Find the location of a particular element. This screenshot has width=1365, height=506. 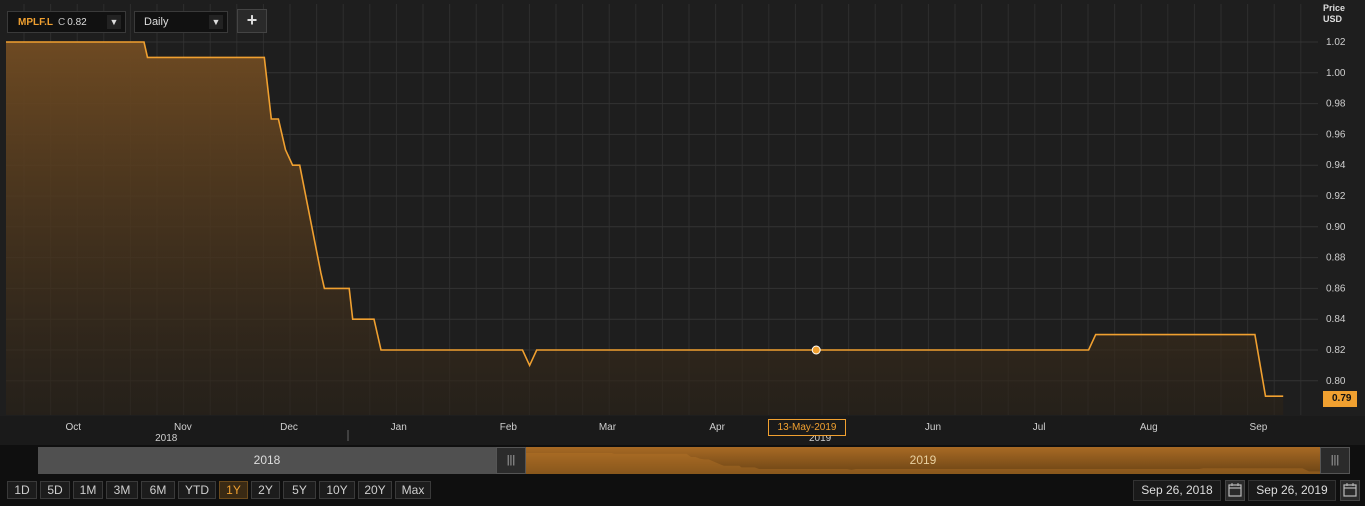

range-button-1y: 1Y is located at coordinates (233, 490).